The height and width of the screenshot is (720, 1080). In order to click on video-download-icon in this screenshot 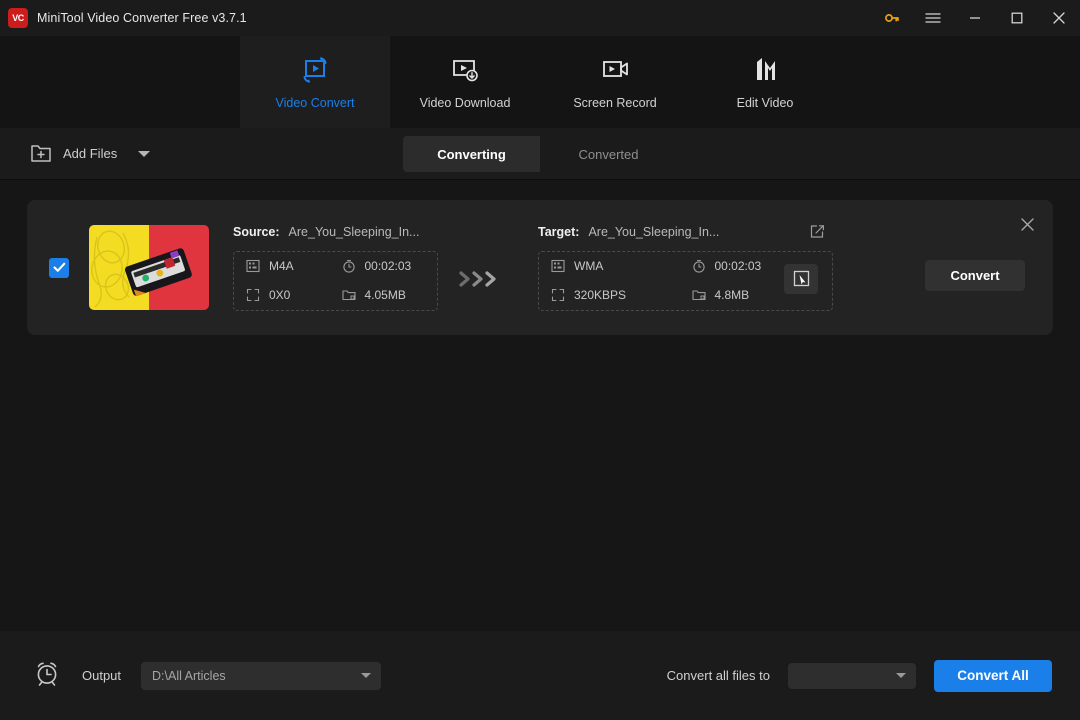, I will do `click(465, 70)`.